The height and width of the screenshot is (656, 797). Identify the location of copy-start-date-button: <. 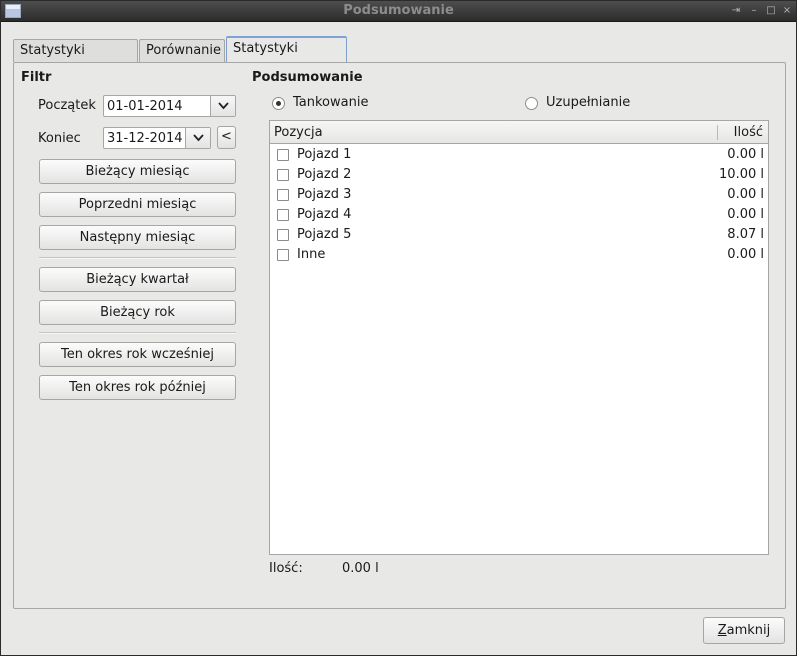
(226, 137).